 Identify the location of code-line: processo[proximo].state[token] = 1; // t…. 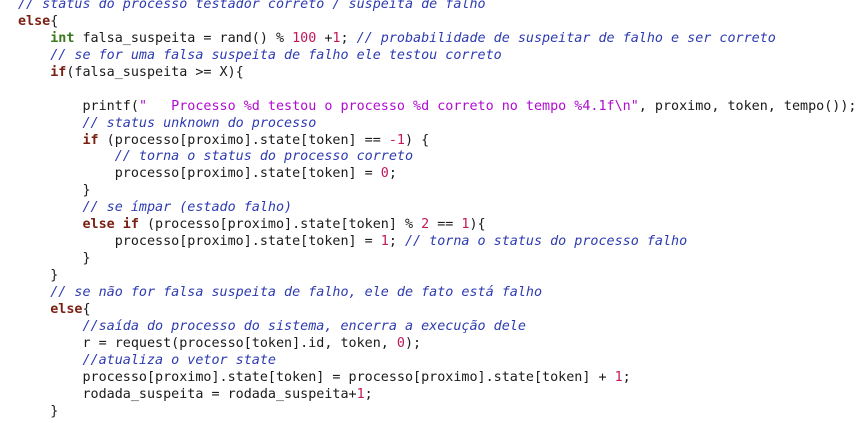
(437, 242).